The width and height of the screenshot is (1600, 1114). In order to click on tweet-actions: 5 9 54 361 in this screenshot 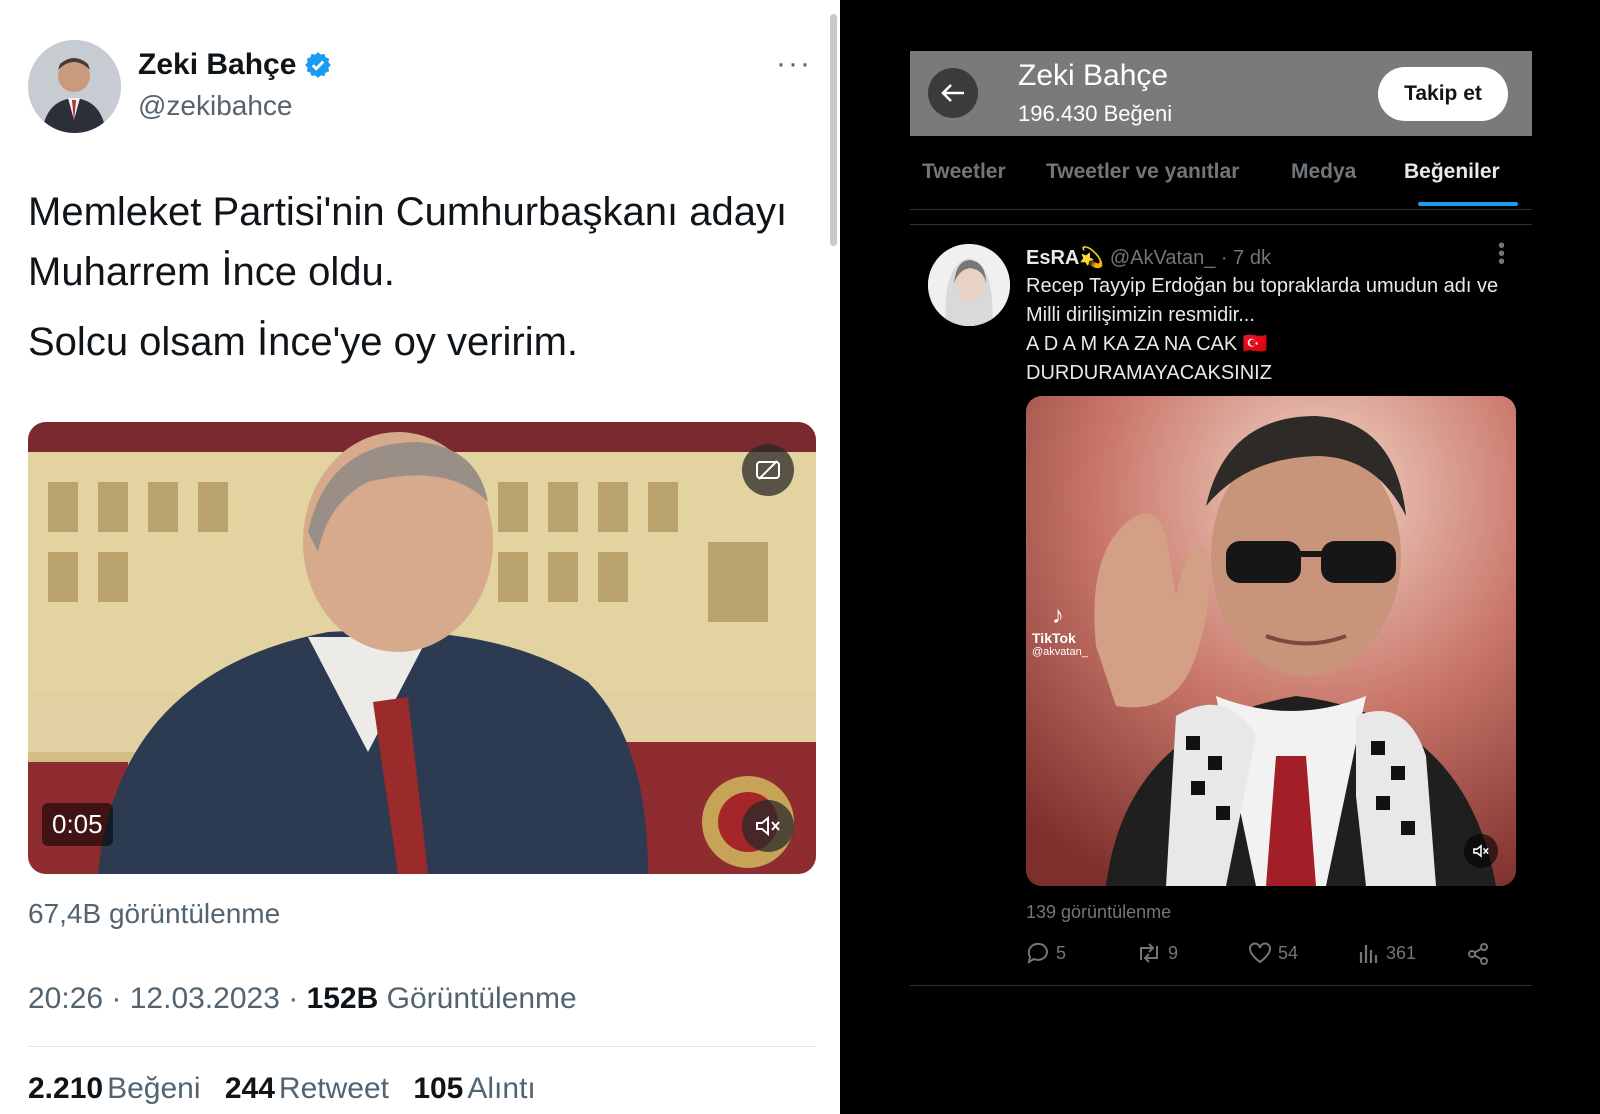, I will do `click(1266, 957)`.